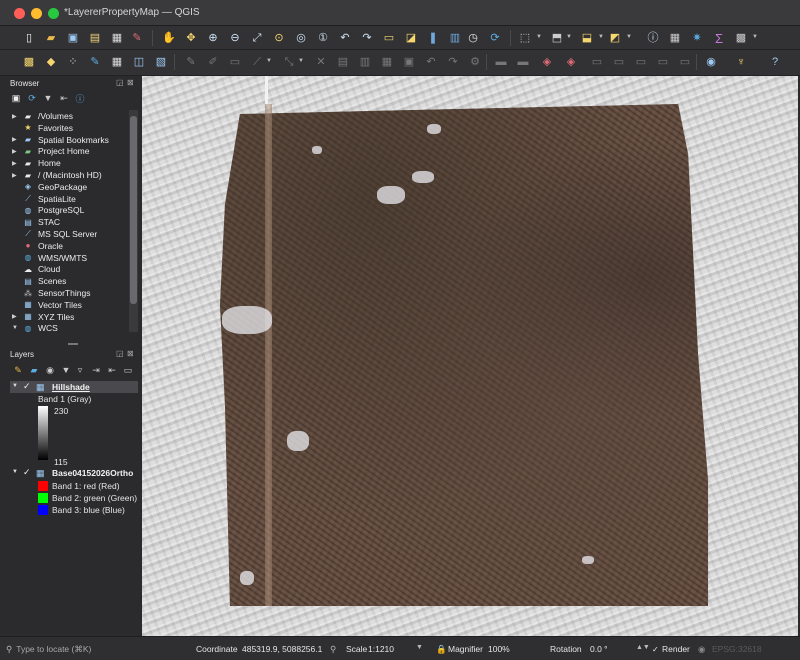  I want to click on undo-icon: ↶, so click(431, 62).